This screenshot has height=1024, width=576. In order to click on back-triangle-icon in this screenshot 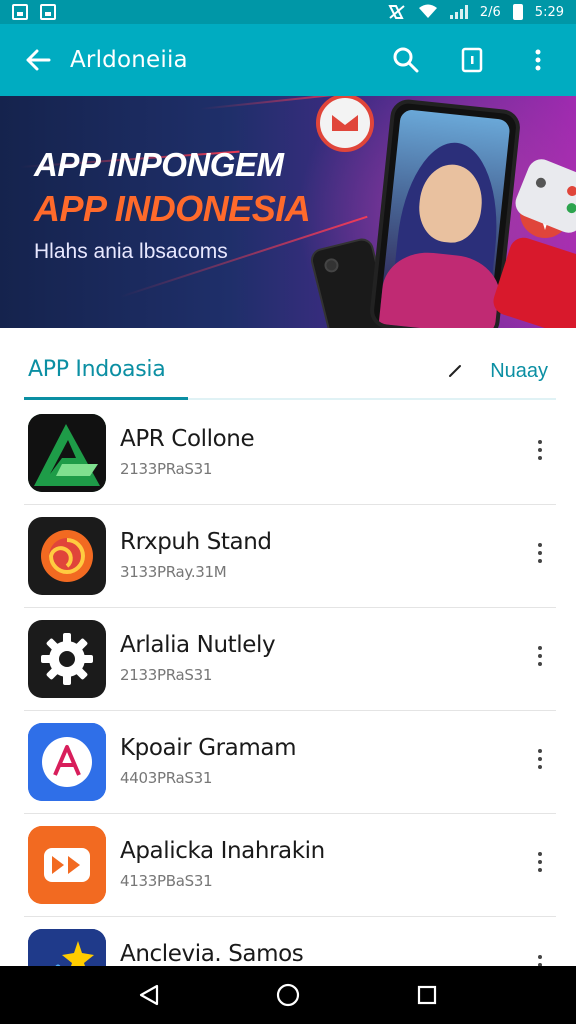, I will do `click(149, 995)`.